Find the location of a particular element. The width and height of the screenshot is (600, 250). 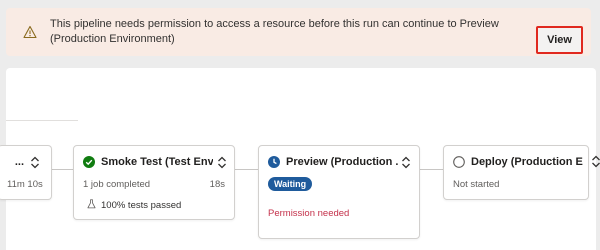

flask-icon is located at coordinates (91, 204).